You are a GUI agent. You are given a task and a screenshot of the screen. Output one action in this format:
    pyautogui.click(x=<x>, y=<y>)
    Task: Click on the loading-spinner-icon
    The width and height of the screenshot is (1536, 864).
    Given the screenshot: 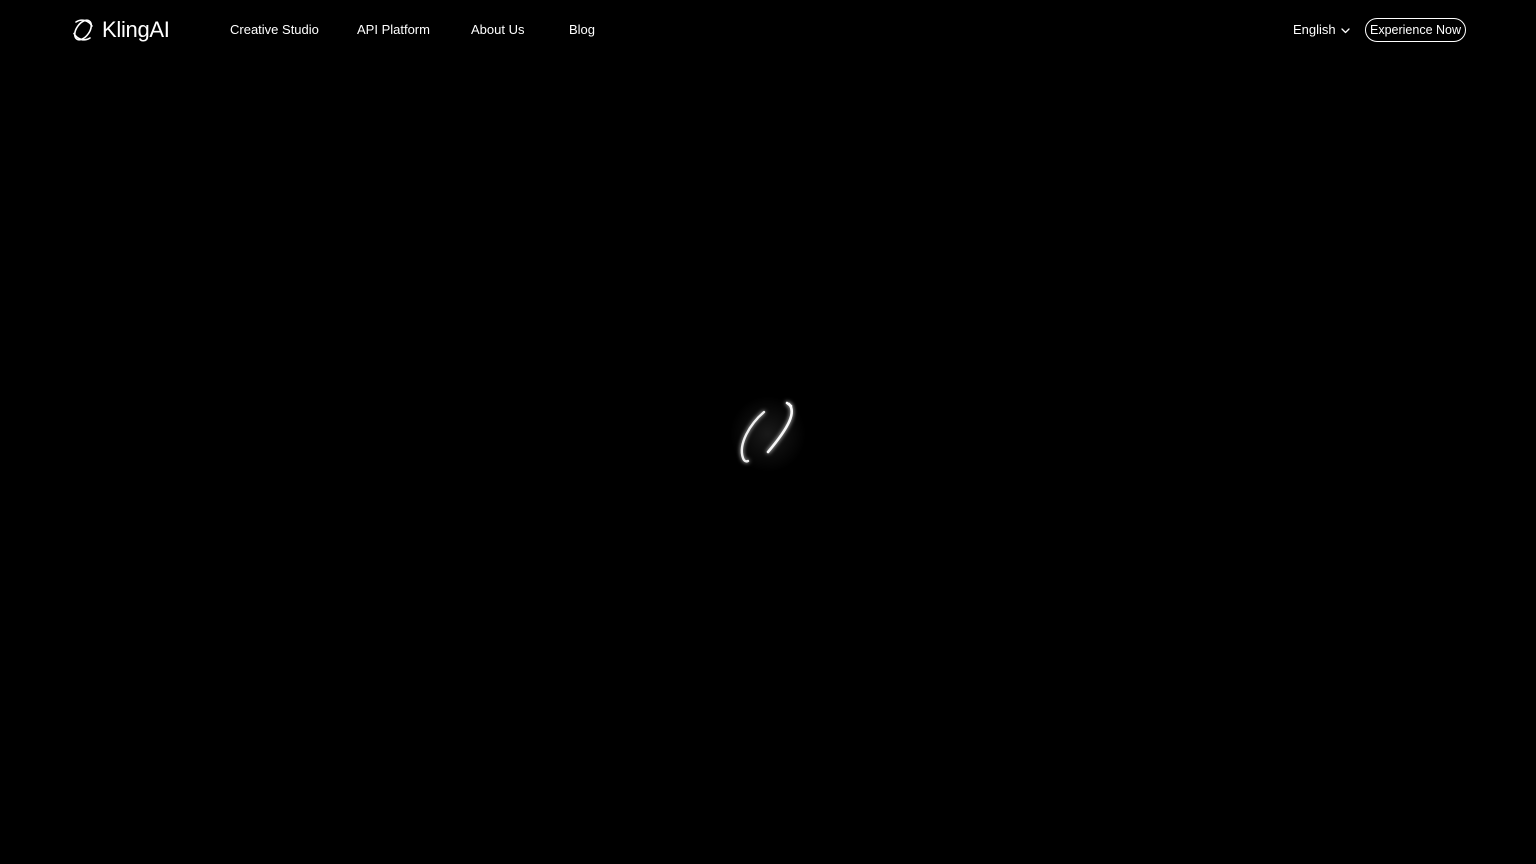 What is the action you would take?
    pyautogui.click(x=768, y=434)
    